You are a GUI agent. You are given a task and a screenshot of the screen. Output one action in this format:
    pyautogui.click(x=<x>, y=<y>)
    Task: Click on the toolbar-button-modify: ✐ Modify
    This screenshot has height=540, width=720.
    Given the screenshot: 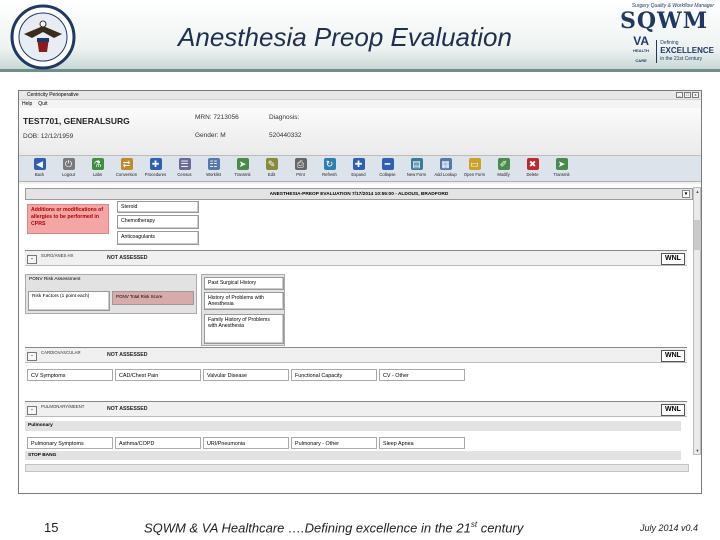 What is the action you would take?
    pyautogui.click(x=503, y=168)
    